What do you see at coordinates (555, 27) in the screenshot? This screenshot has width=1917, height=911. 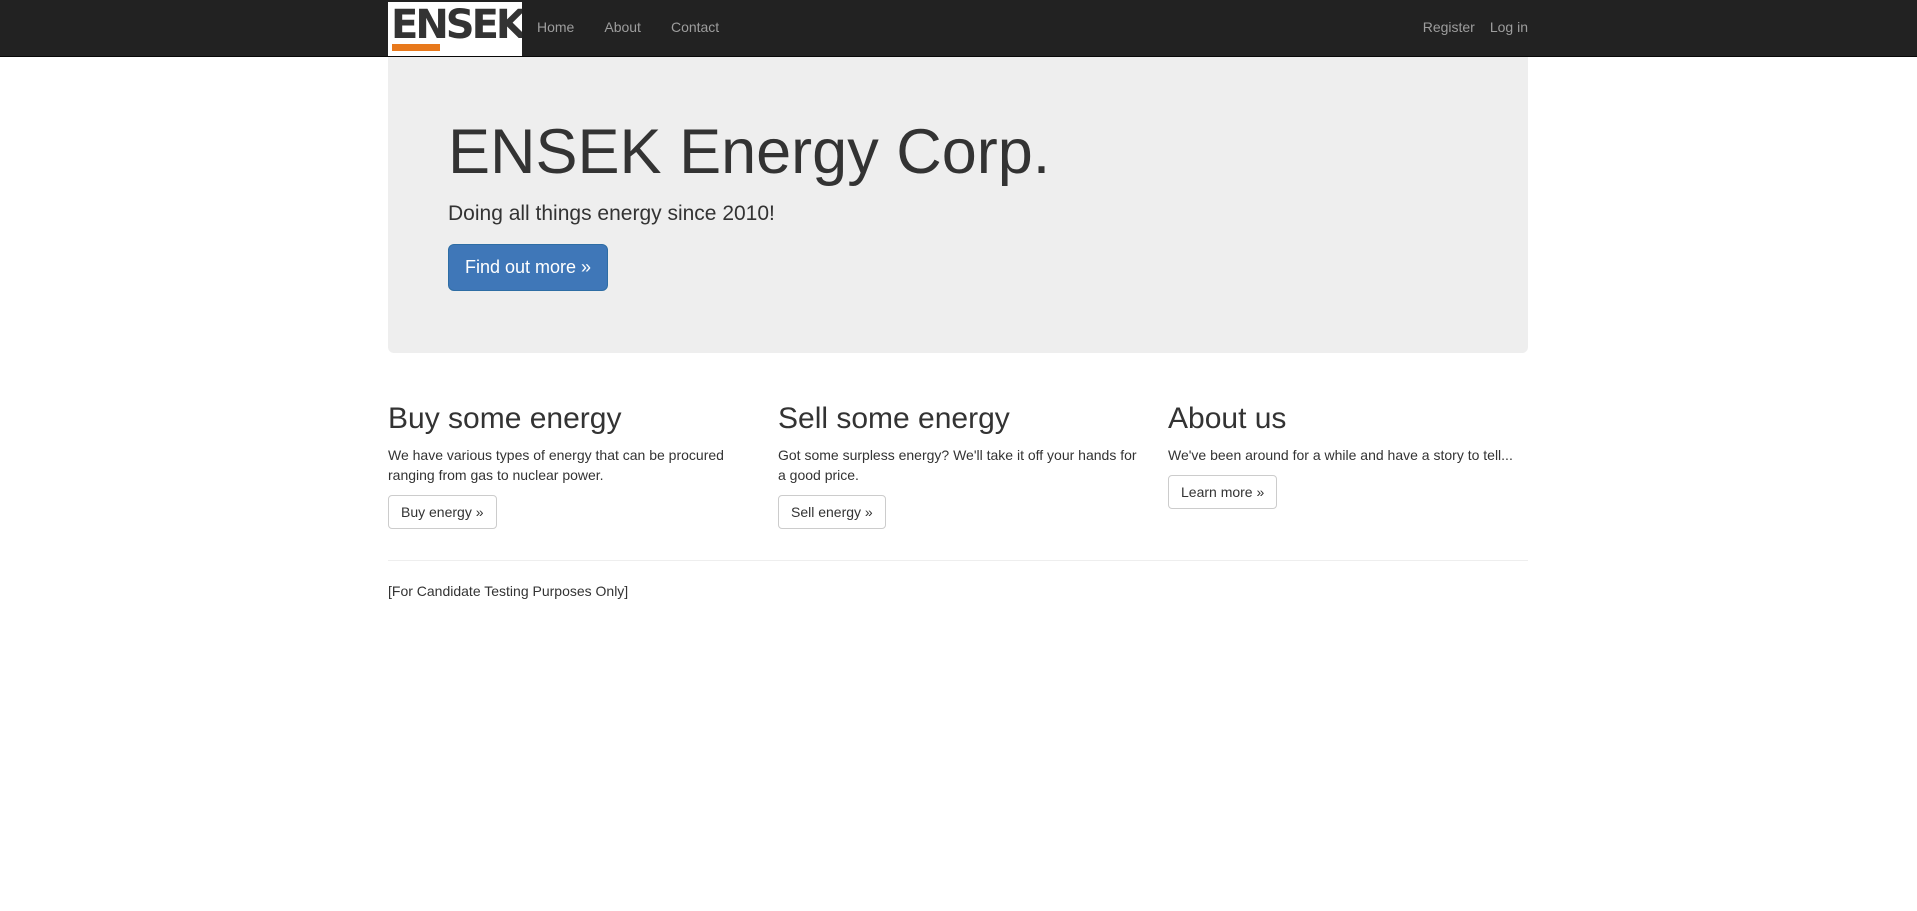 I see `nav-link-home: Home` at bounding box center [555, 27].